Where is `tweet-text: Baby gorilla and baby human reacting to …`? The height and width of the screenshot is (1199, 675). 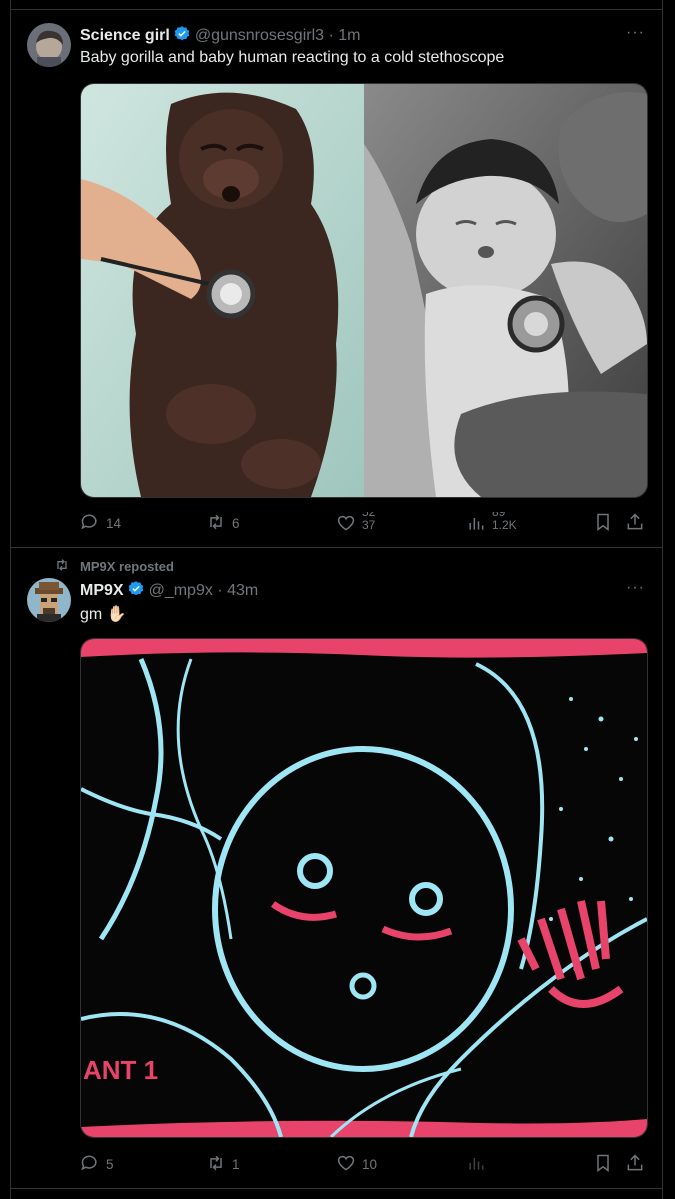
tweet-text: Baby gorilla and baby human reacting to … is located at coordinates (292, 57).